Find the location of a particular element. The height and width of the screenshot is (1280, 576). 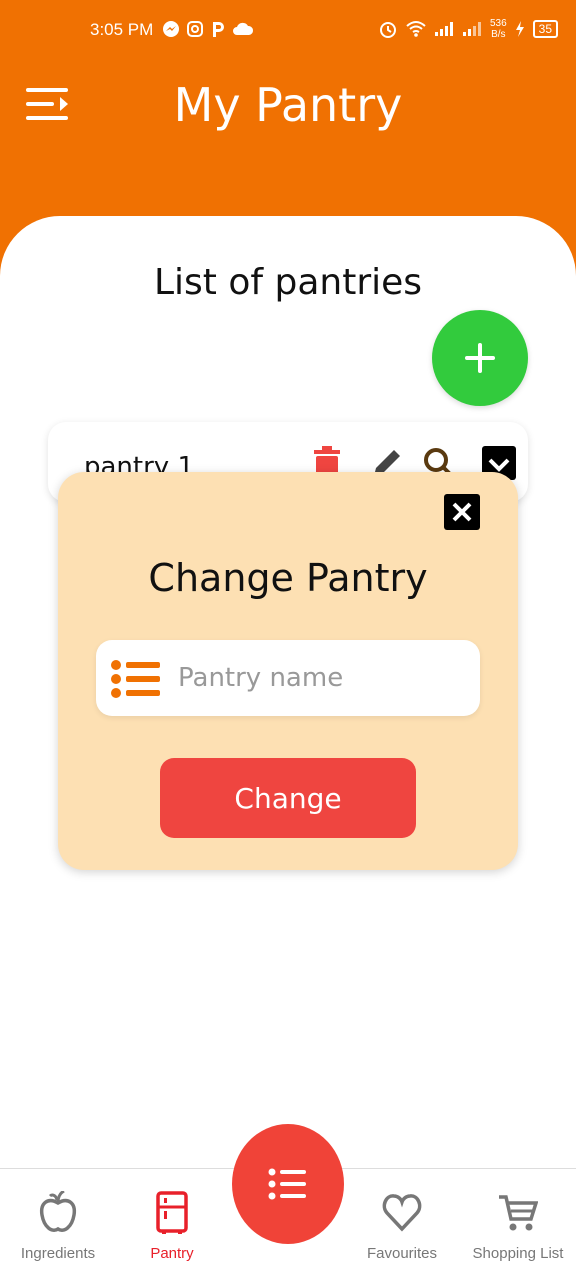

messenger-icon is located at coordinates (171, 29).